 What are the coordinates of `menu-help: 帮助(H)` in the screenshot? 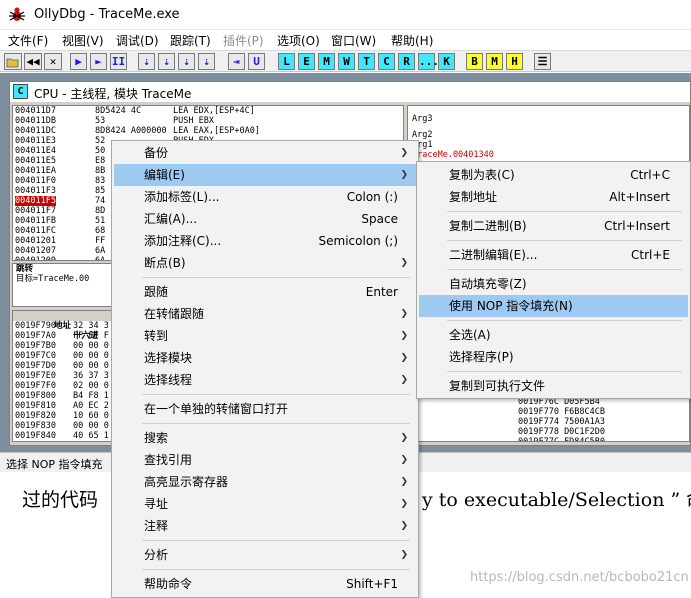 It's located at (412, 40).